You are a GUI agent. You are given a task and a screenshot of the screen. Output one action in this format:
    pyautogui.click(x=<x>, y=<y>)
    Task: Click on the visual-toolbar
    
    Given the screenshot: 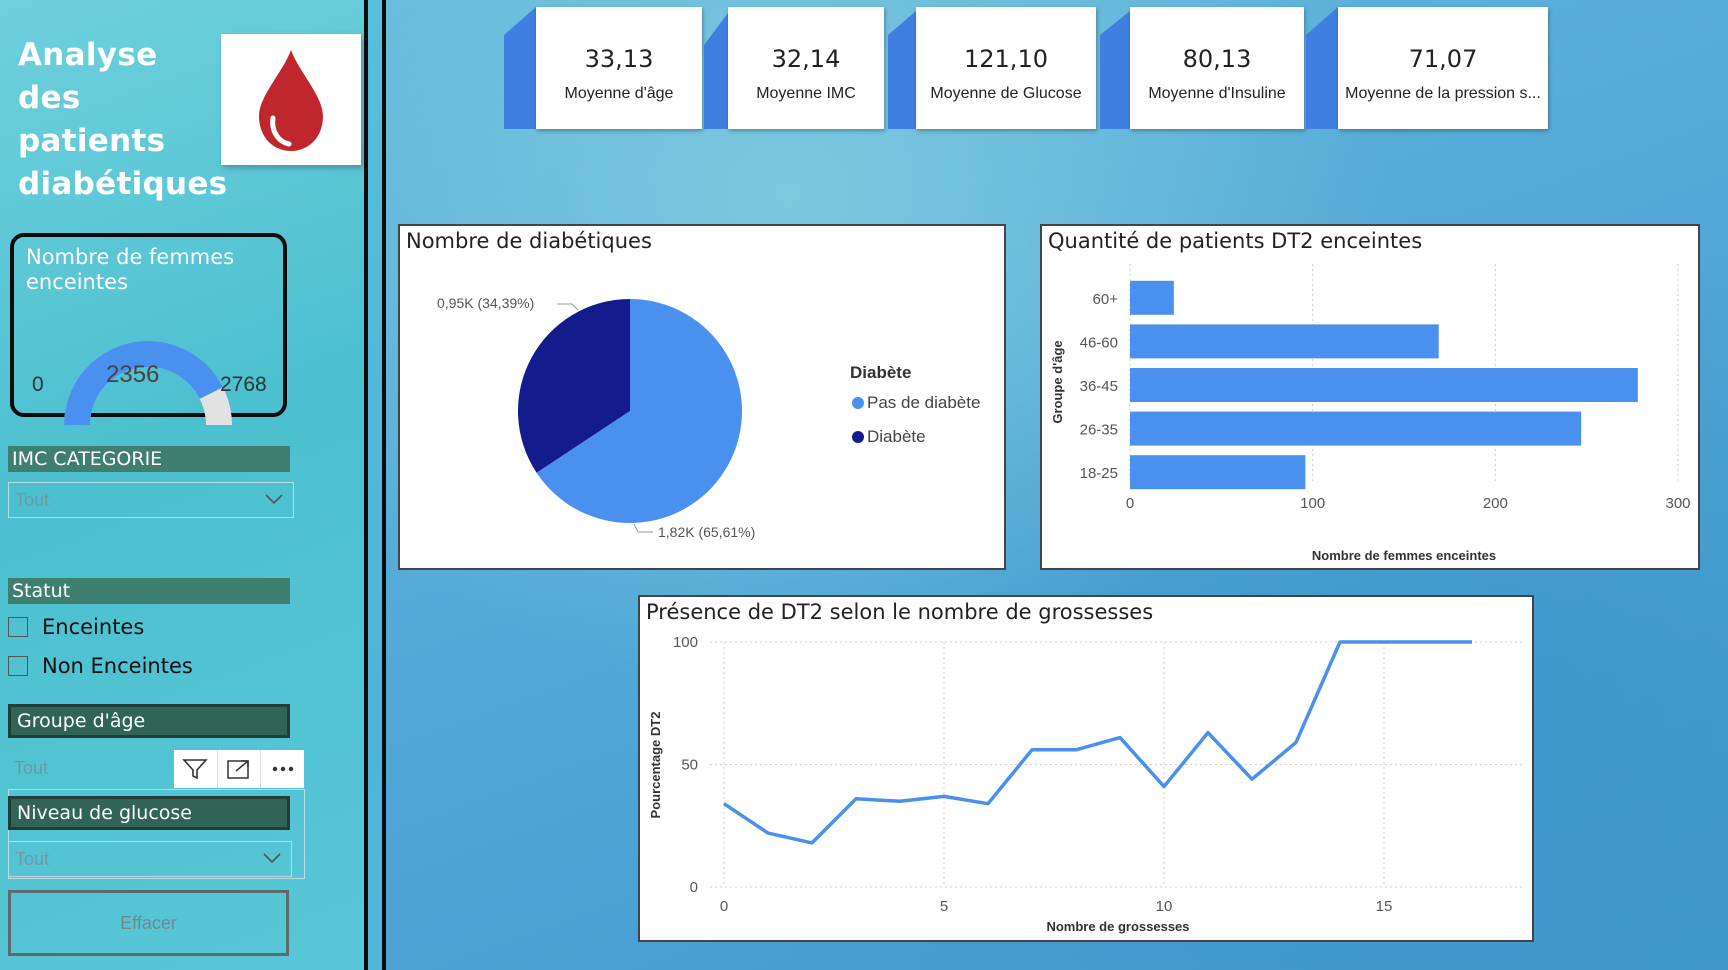 What is the action you would take?
    pyautogui.click(x=239, y=769)
    